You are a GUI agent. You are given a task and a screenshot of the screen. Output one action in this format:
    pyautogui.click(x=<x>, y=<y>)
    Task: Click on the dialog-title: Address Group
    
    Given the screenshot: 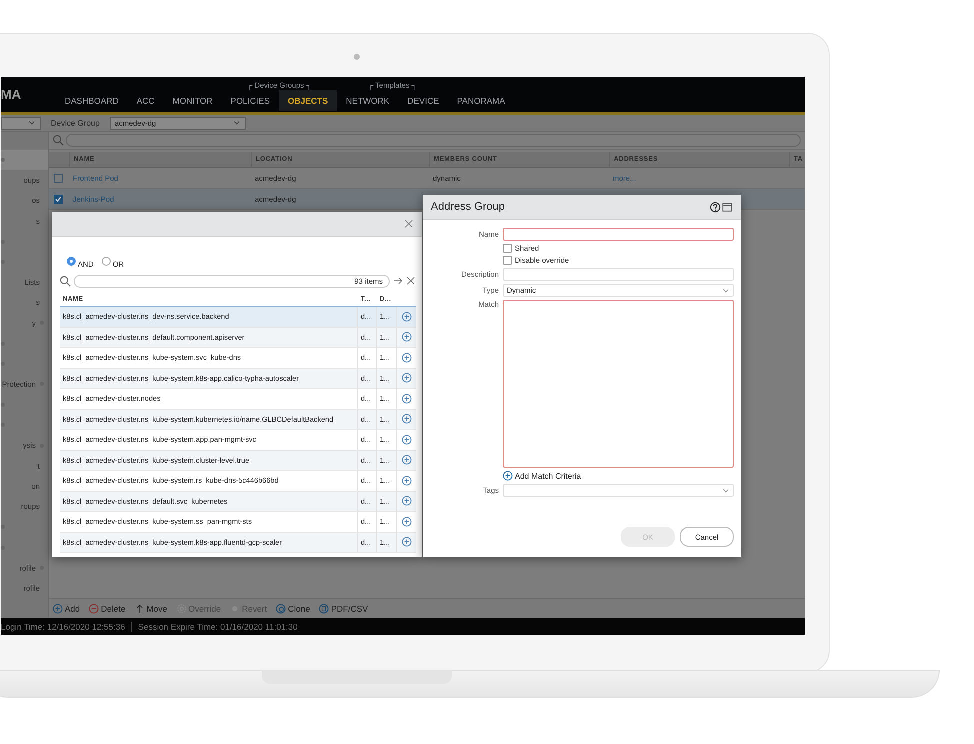 What is the action you would take?
    pyautogui.click(x=468, y=207)
    